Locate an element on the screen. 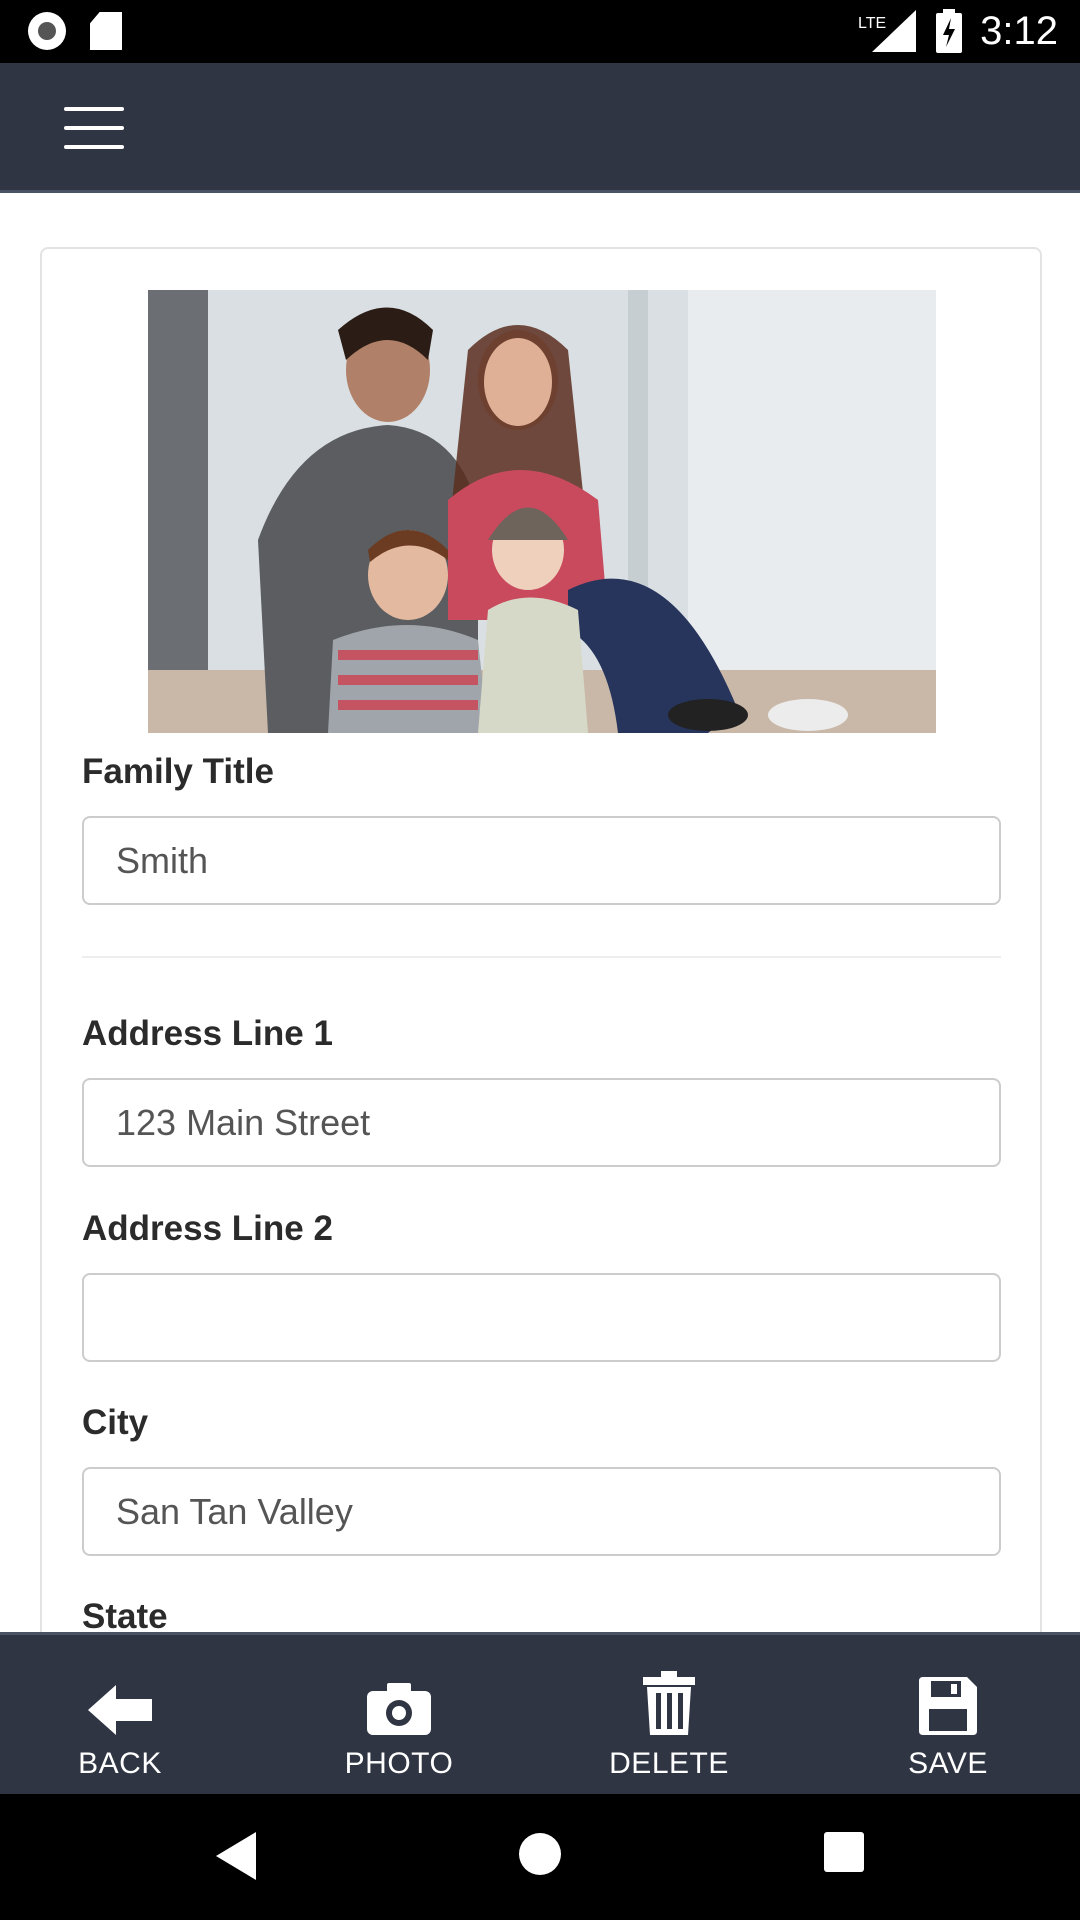  address-line-1-label: Address Line 1 is located at coordinates (207, 1033).